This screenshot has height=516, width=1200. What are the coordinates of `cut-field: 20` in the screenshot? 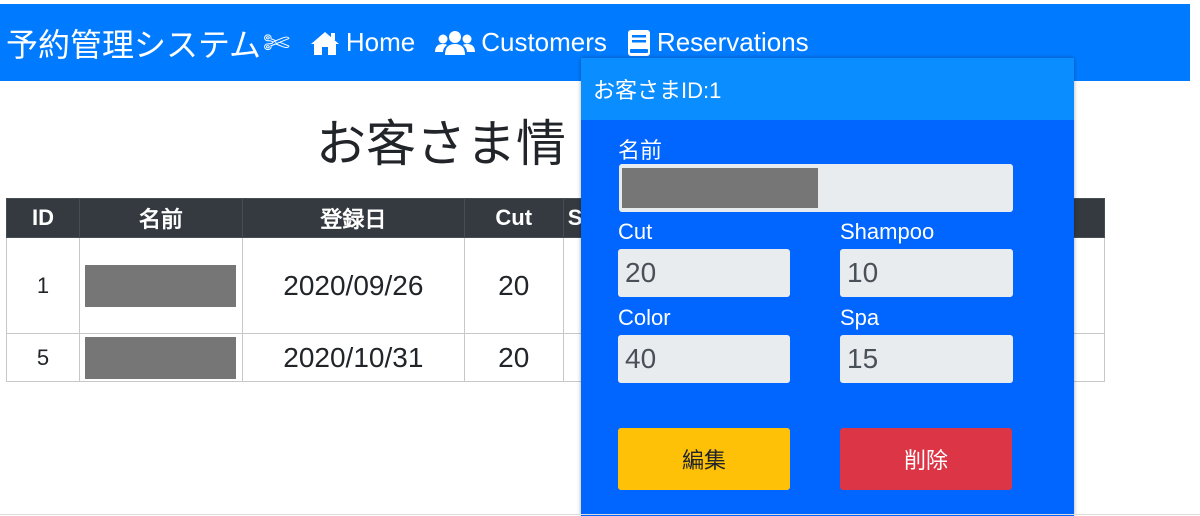 It's located at (704, 273).